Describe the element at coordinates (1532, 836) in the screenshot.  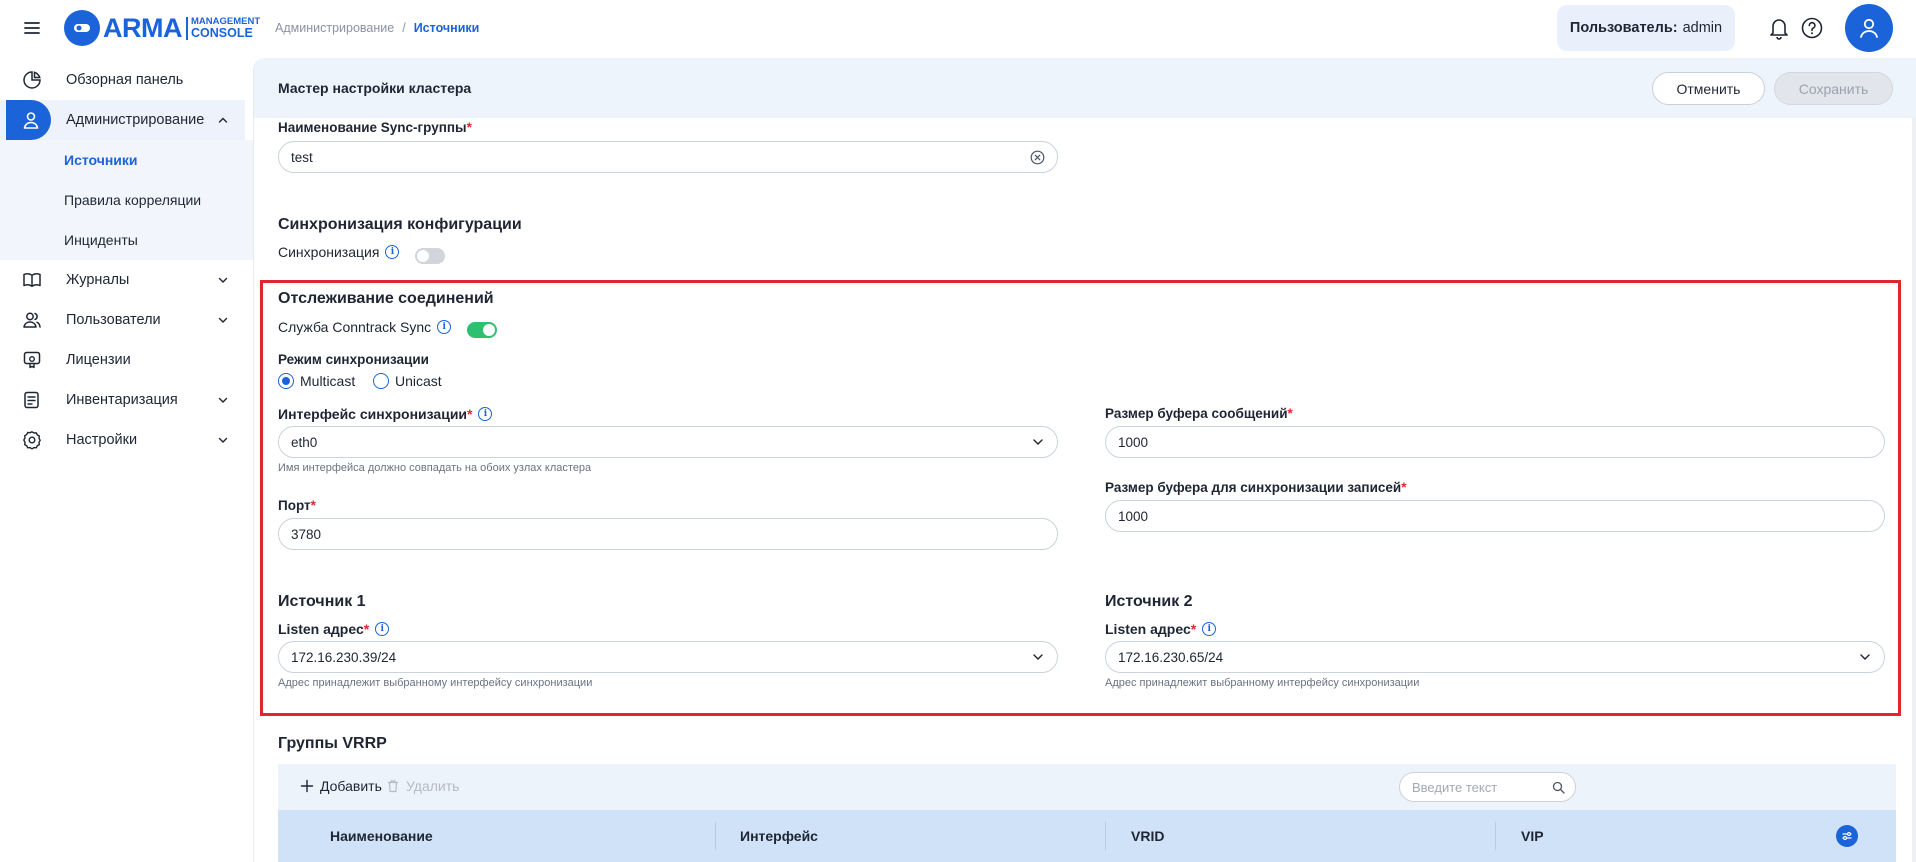
I see `column-header-vip: VIP` at that location.